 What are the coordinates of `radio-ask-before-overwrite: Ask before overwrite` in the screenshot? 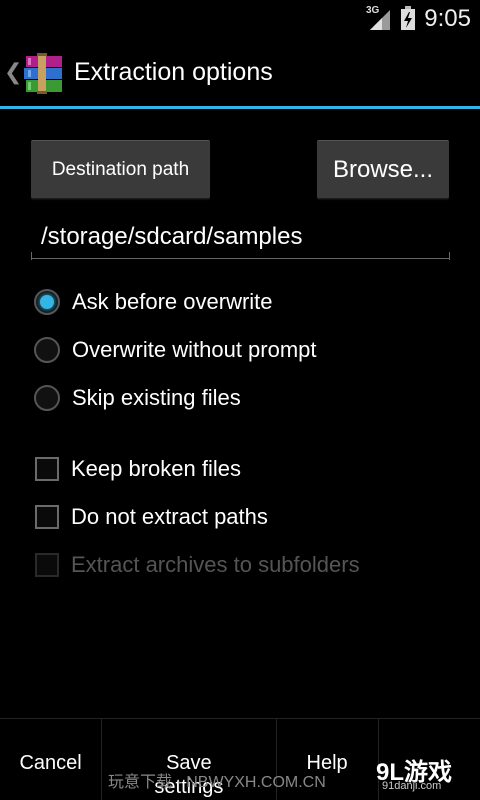 It's located at (244, 302).